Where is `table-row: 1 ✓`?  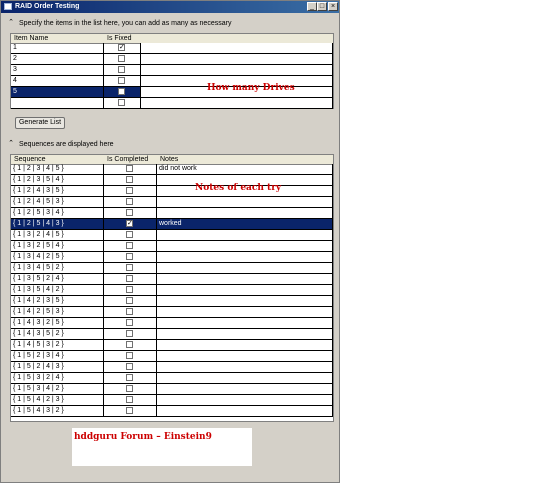 table-row: 1 ✓ is located at coordinates (172, 48).